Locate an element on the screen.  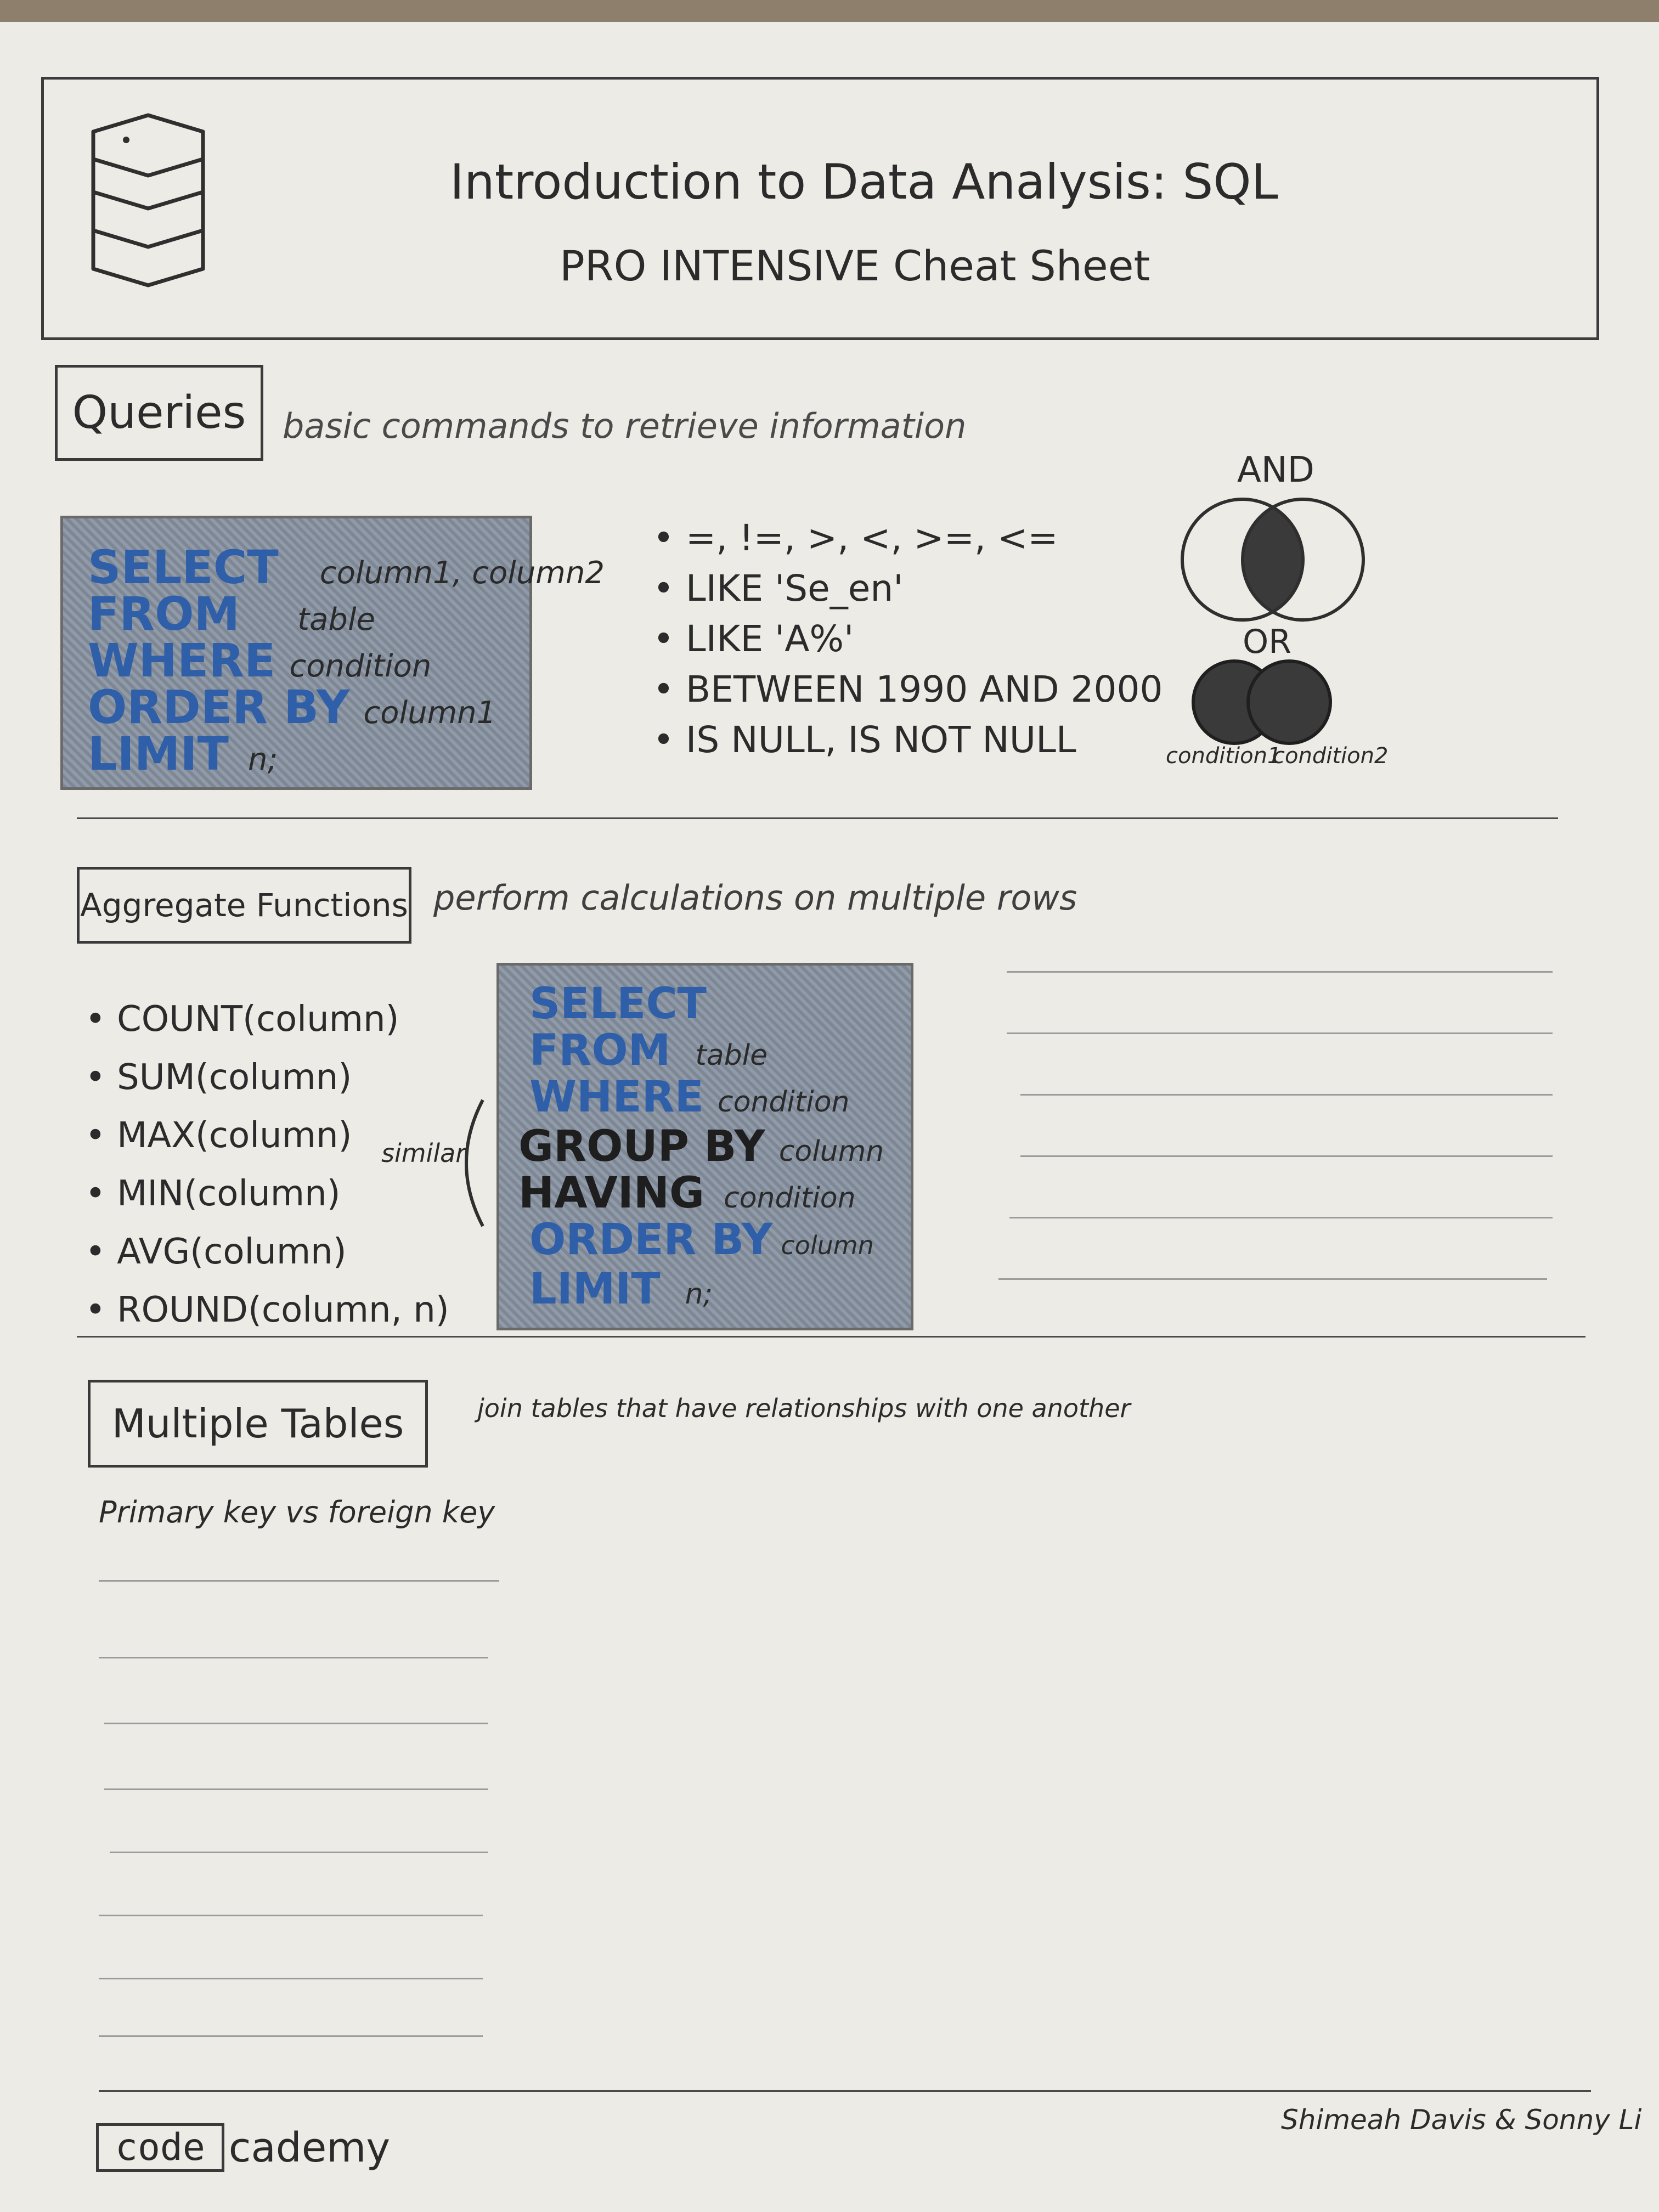
query-line-order-by: ORDER BY column1 is located at coordinates (292, 707).